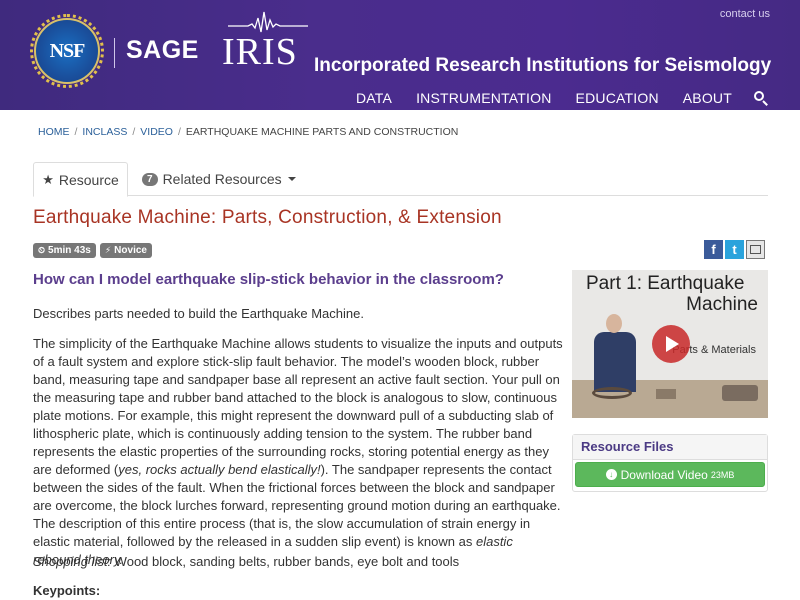  Describe the element at coordinates (162, 50) in the screenshot. I see `sage-logo: SAGE` at that location.